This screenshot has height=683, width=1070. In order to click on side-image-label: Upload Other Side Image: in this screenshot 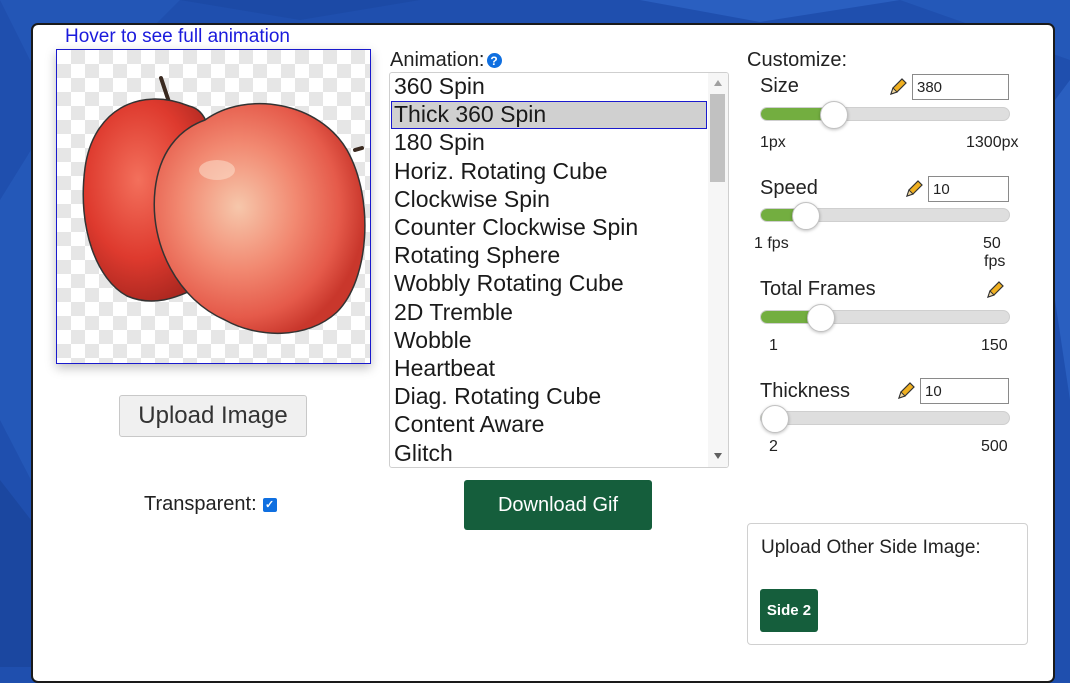, I will do `click(871, 547)`.